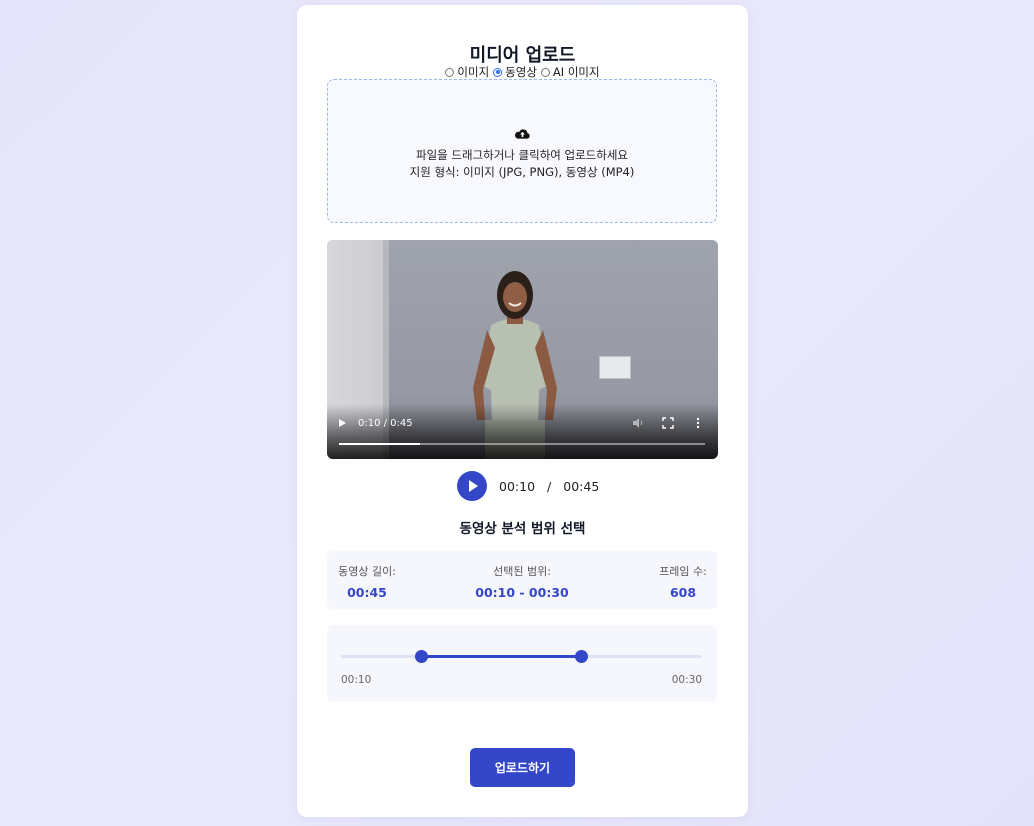 The height and width of the screenshot is (826, 1034). Describe the element at coordinates (686, 680) in the screenshot. I see `range-end-label: 00:30` at that location.